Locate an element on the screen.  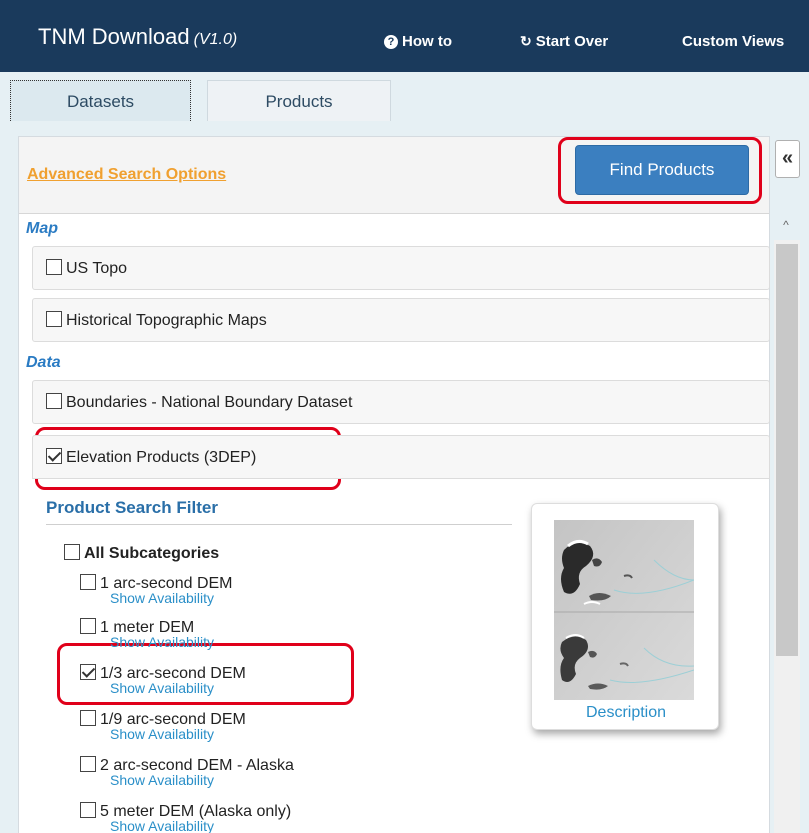
all-subcategories-option: All Subcategories is located at coordinates (141, 553).